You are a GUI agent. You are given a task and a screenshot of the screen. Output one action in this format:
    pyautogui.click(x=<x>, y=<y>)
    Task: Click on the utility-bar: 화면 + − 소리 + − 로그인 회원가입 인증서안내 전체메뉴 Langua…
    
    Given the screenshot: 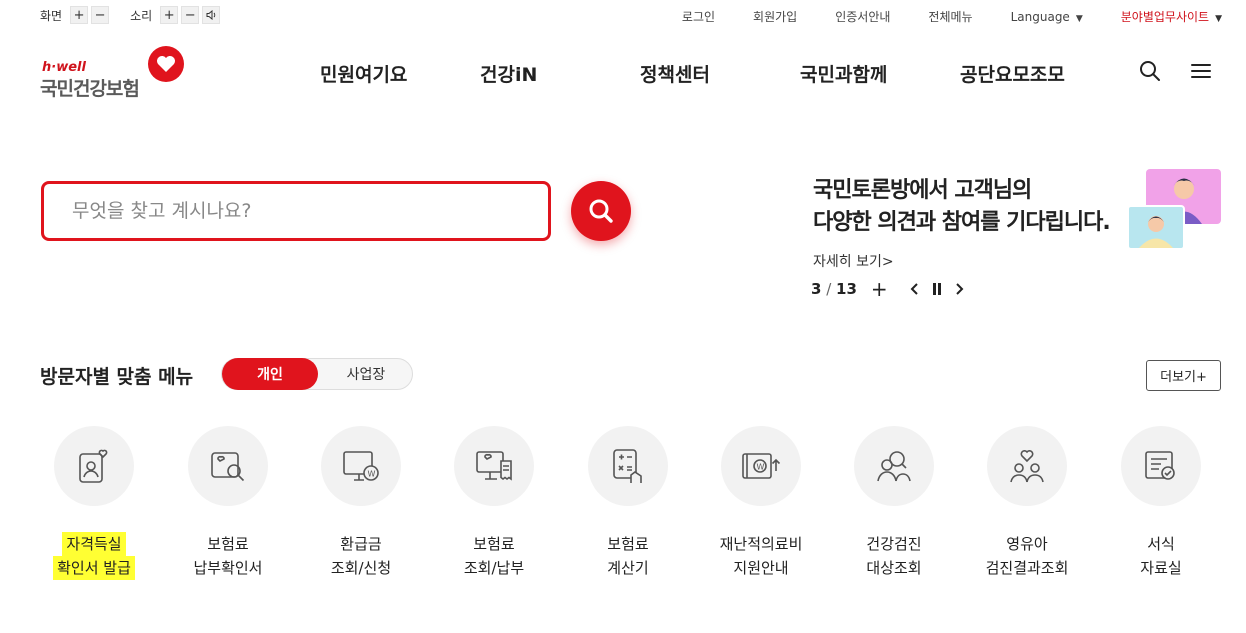 What is the action you would take?
    pyautogui.click(x=623, y=16)
    